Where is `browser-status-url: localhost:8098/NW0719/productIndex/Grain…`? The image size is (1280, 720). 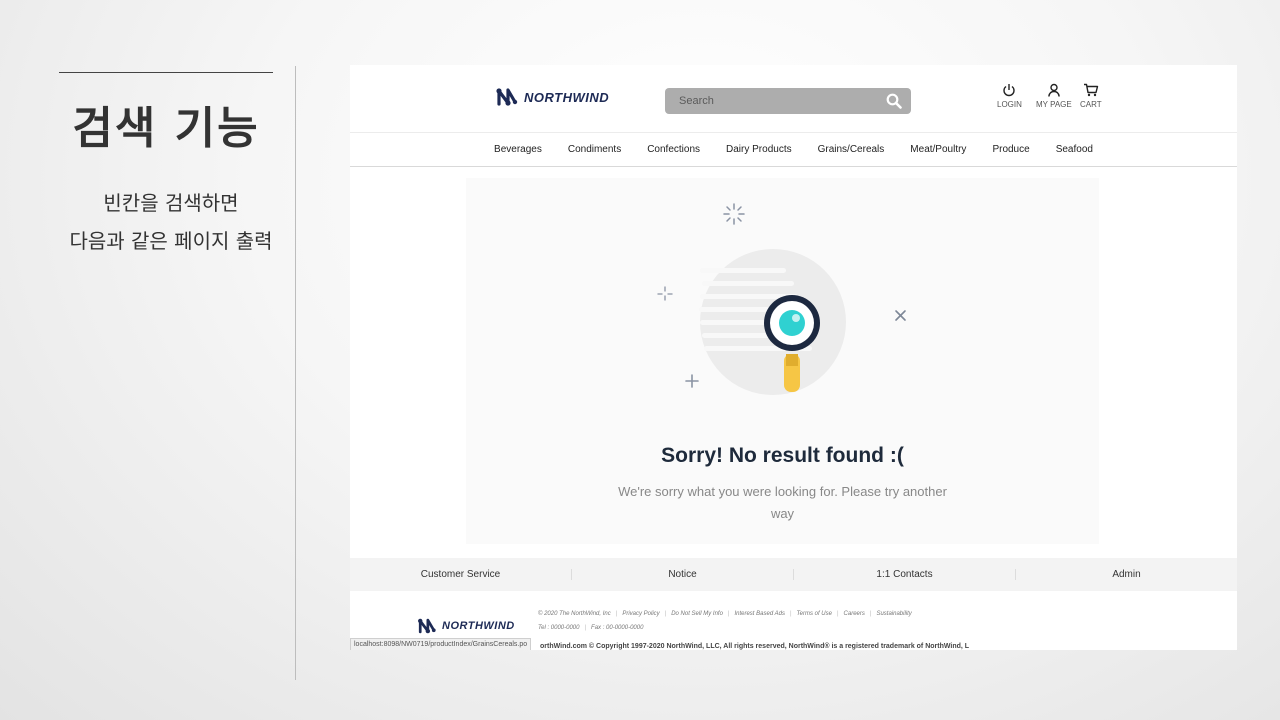
browser-status-url: localhost:8098/NW0719/productIndex/Grain… is located at coordinates (441, 644).